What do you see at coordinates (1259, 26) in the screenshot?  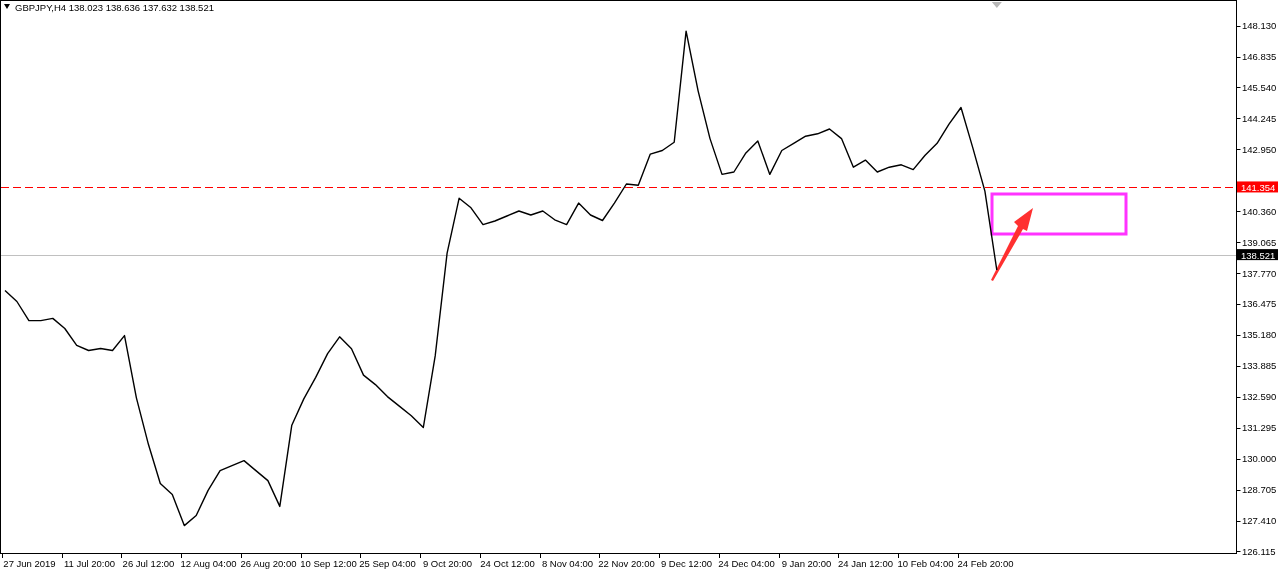 I see `y-tick-label: 148.130` at bounding box center [1259, 26].